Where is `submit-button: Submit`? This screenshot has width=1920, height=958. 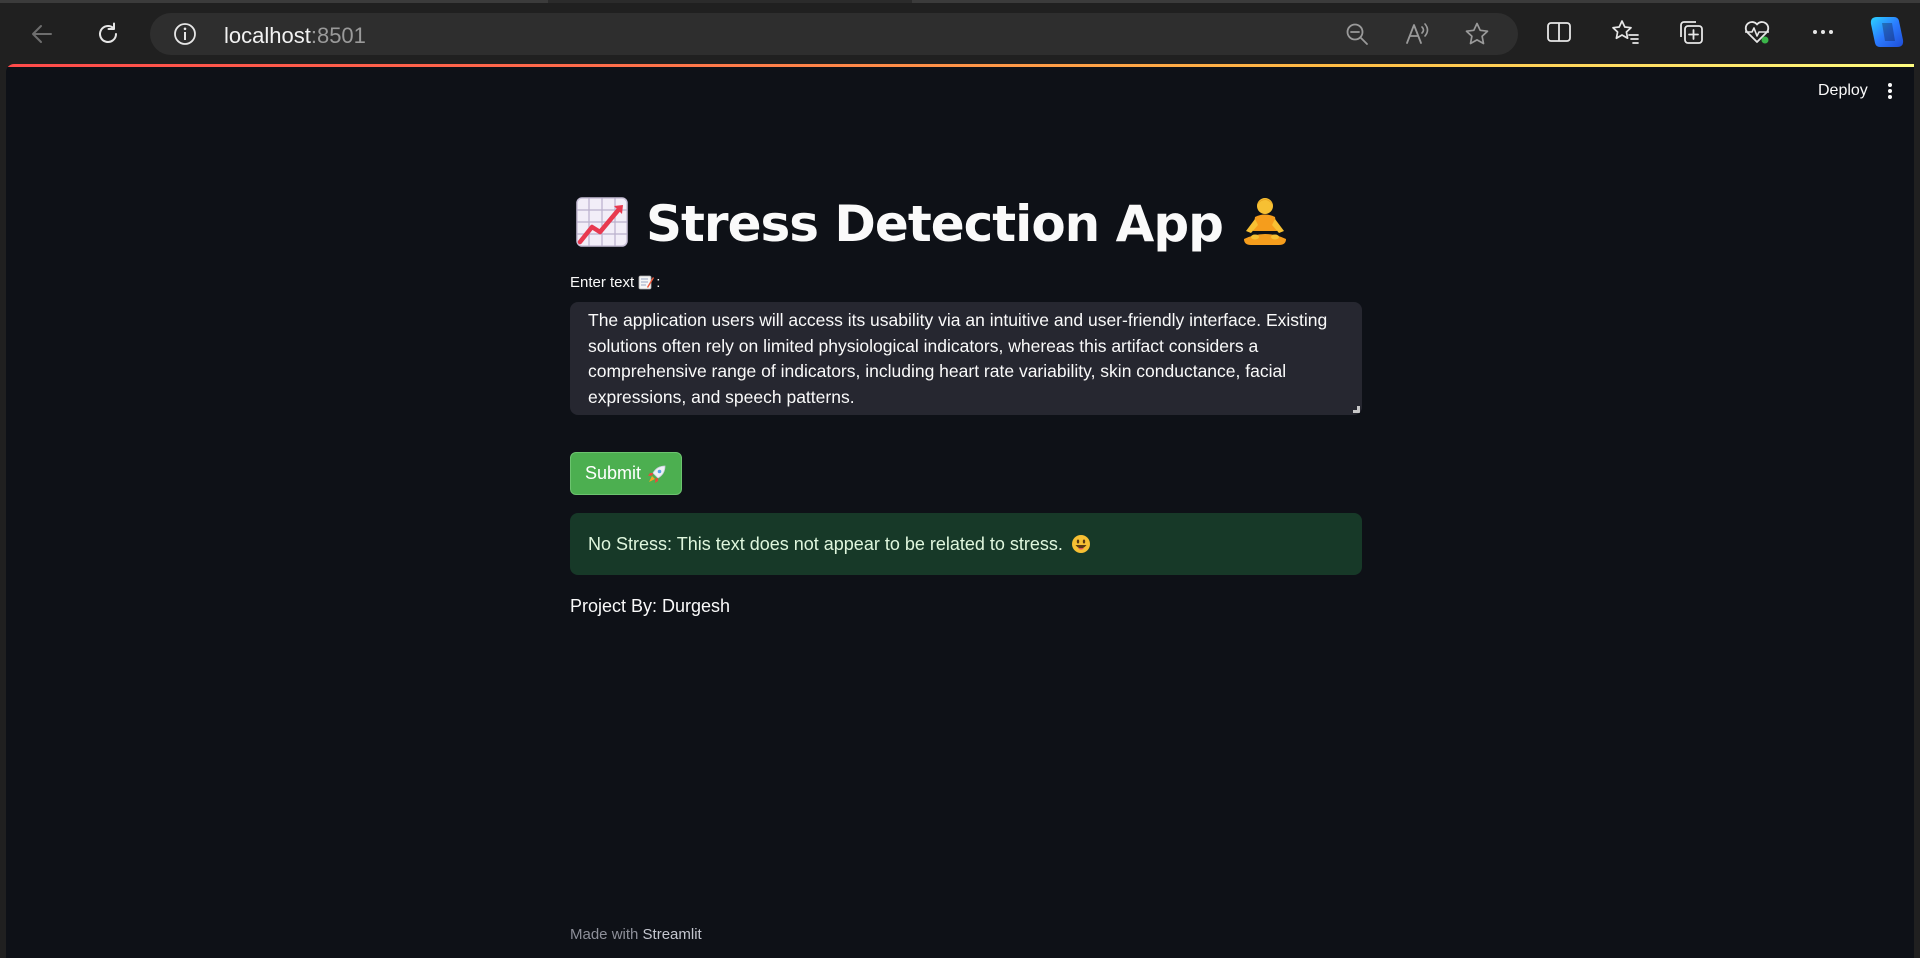
submit-button: Submit is located at coordinates (626, 473).